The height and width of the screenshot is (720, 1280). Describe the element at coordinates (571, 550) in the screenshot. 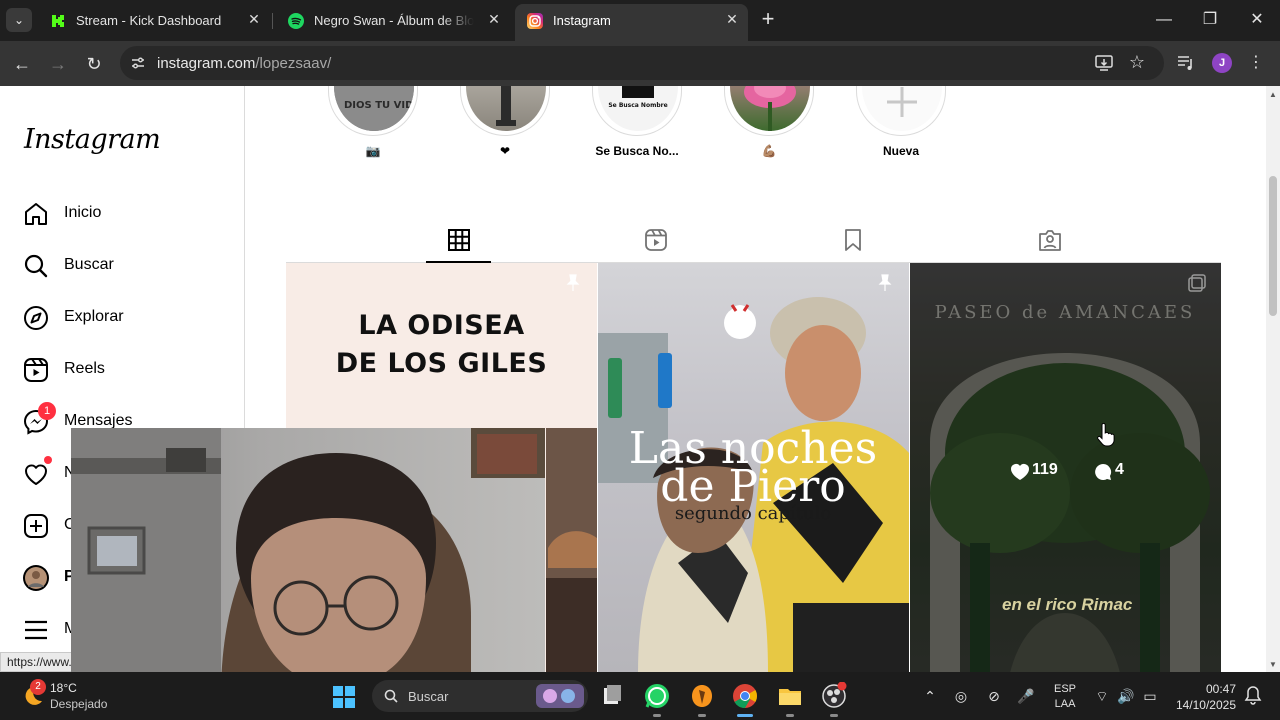

I see `post-photo-fragment` at that location.